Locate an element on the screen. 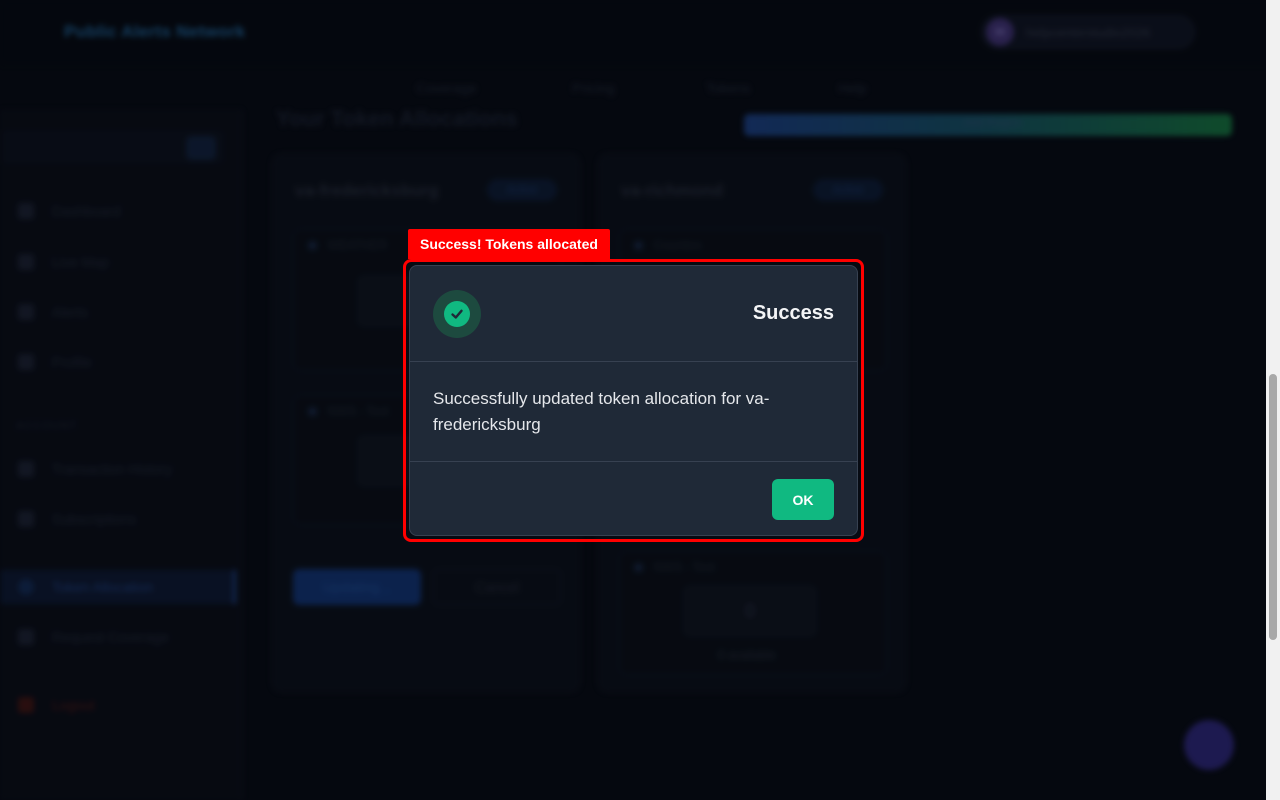 This screenshot has width=1280, height=800. success-icon is located at coordinates (457, 314).